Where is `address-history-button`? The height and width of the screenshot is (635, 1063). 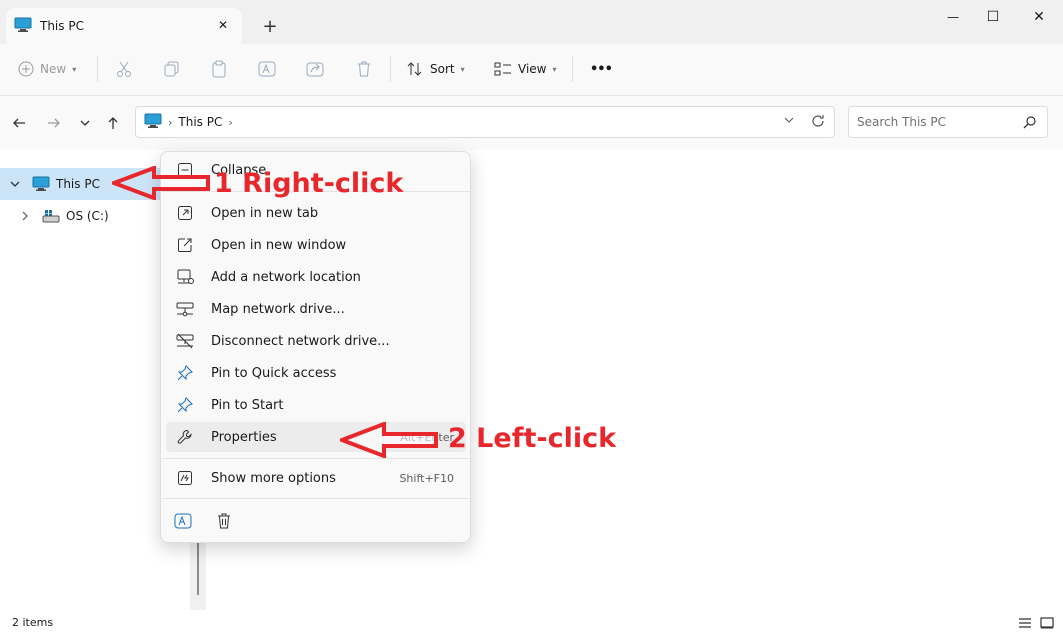
address-history-button is located at coordinates (789, 121).